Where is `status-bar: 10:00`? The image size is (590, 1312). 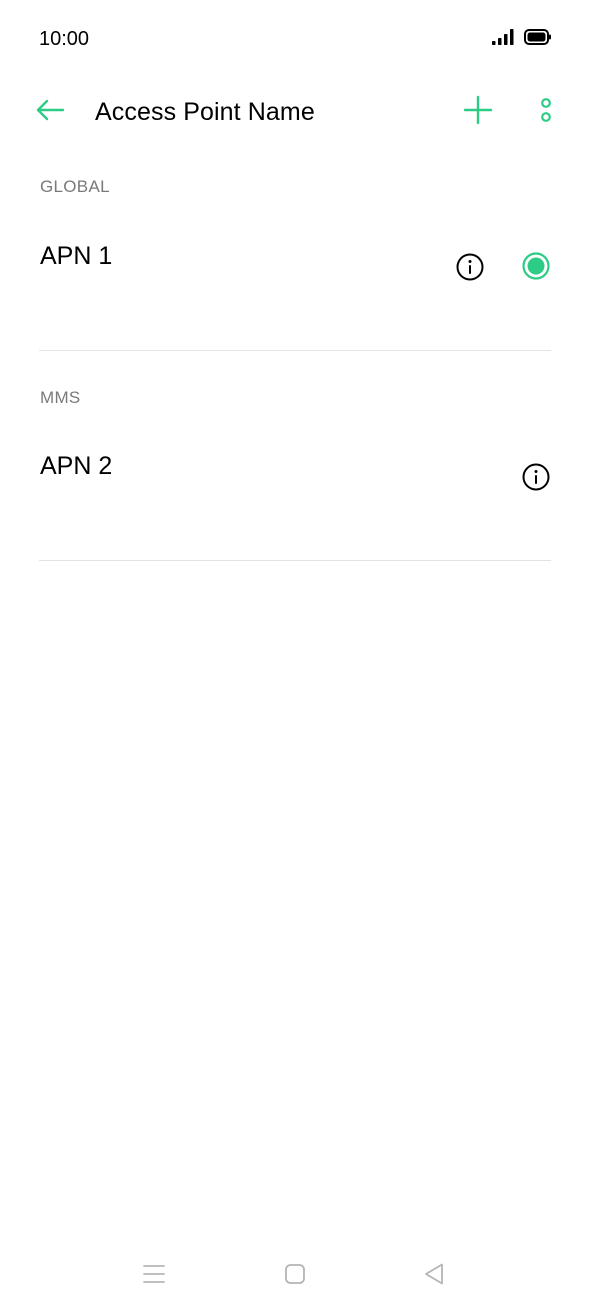 status-bar: 10:00 is located at coordinates (295, 40).